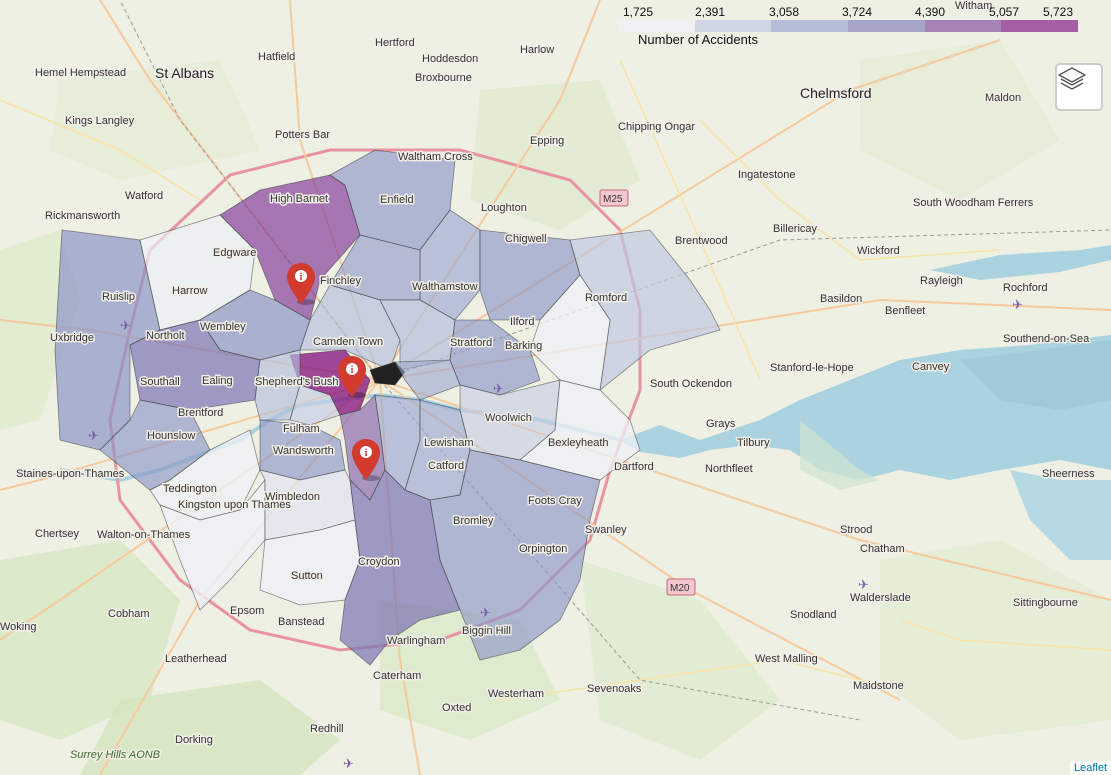 The height and width of the screenshot is (775, 1111). What do you see at coordinates (100, 121) in the screenshot?
I see `label-town: Kings Langley` at bounding box center [100, 121].